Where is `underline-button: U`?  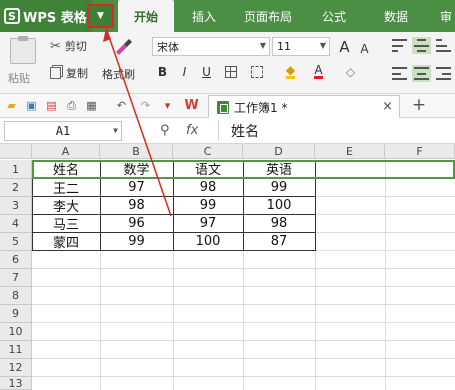 underline-button: U is located at coordinates (206, 71).